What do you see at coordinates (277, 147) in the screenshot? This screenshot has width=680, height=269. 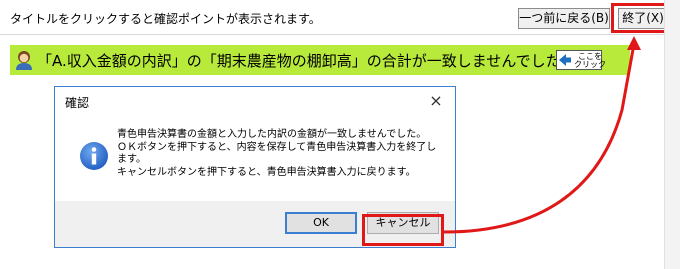 I see `dialog-message-line: ＯＫボタンを押下すると、内容を保存して青色申告決算書入力を終了し` at bounding box center [277, 147].